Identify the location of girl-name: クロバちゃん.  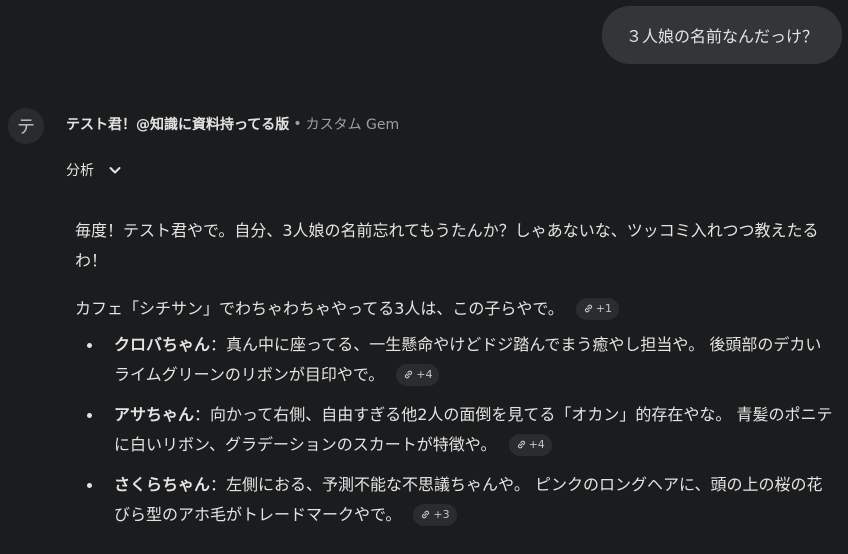
(162, 344).